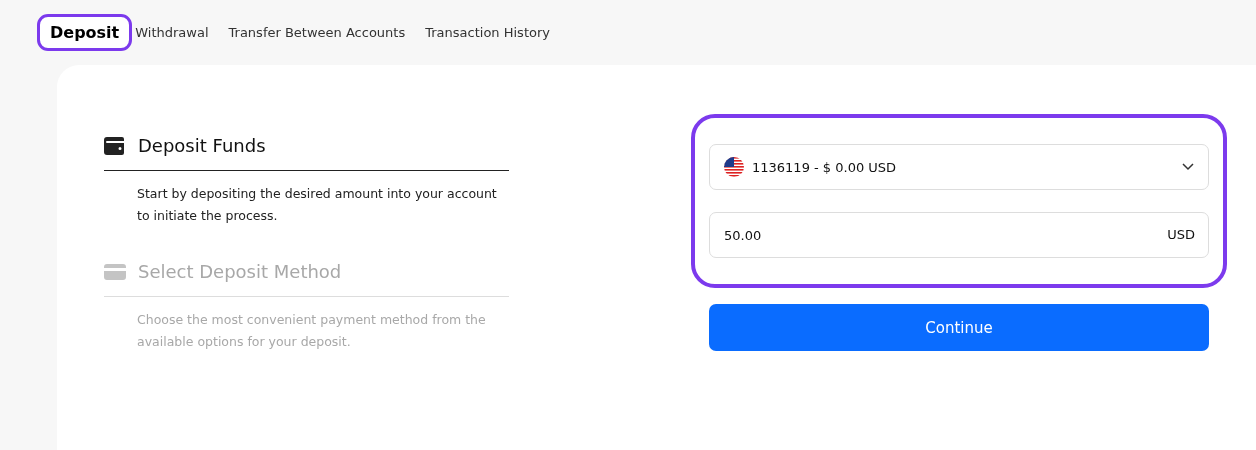 The width and height of the screenshot is (1256, 450). What do you see at coordinates (115, 271) in the screenshot?
I see `credit-card-icon` at bounding box center [115, 271].